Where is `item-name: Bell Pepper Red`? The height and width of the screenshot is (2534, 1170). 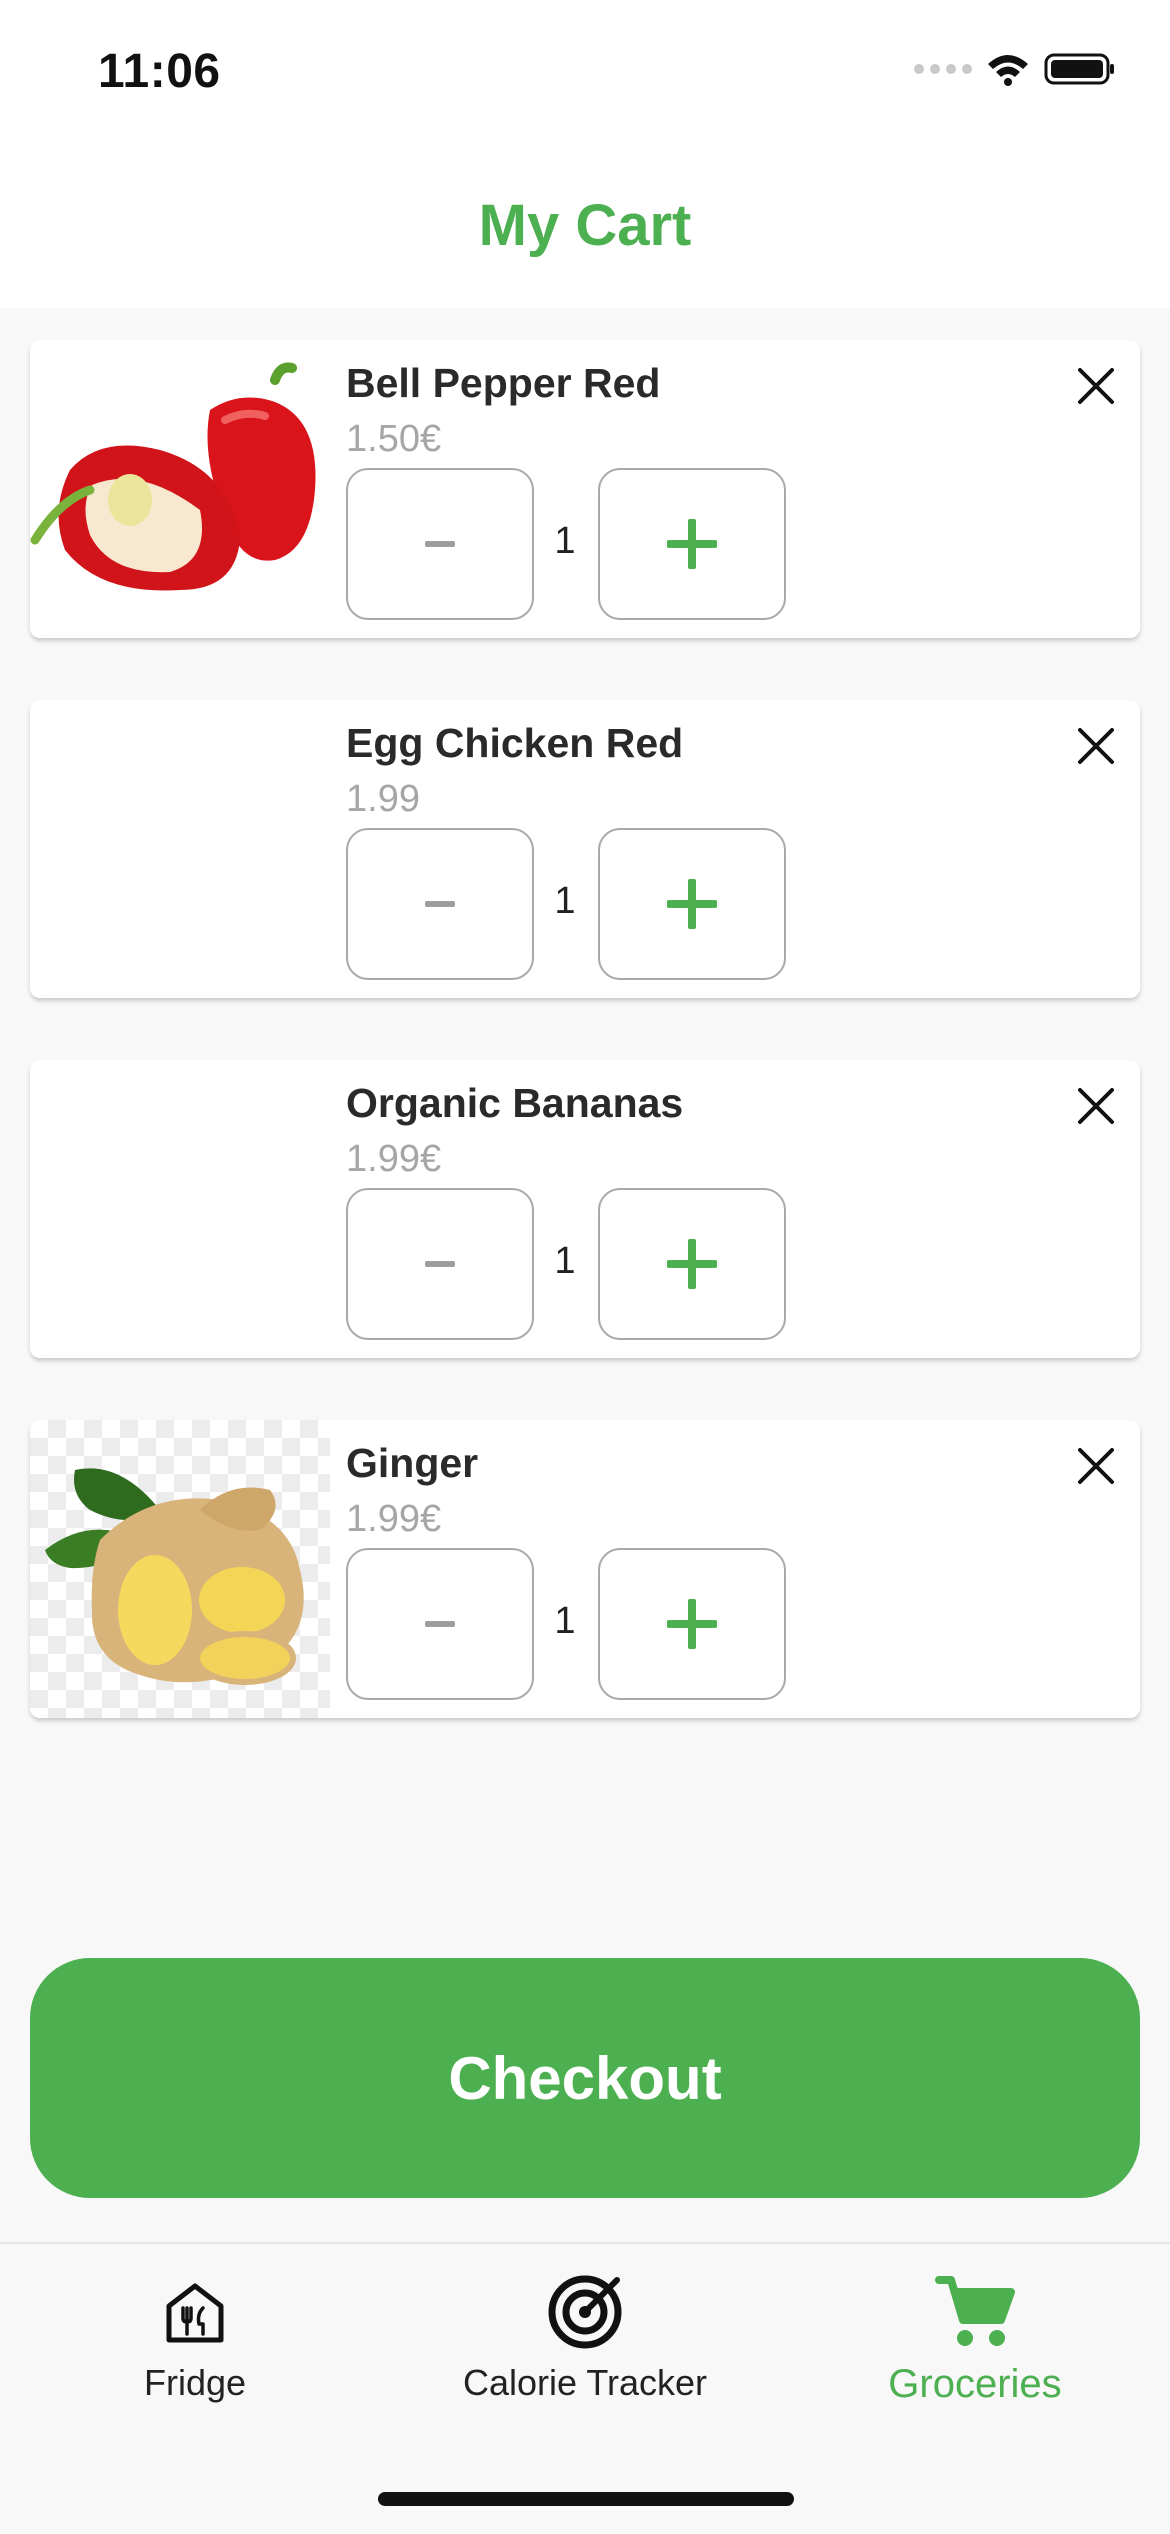
item-name: Bell Pepper Red is located at coordinates (503, 383).